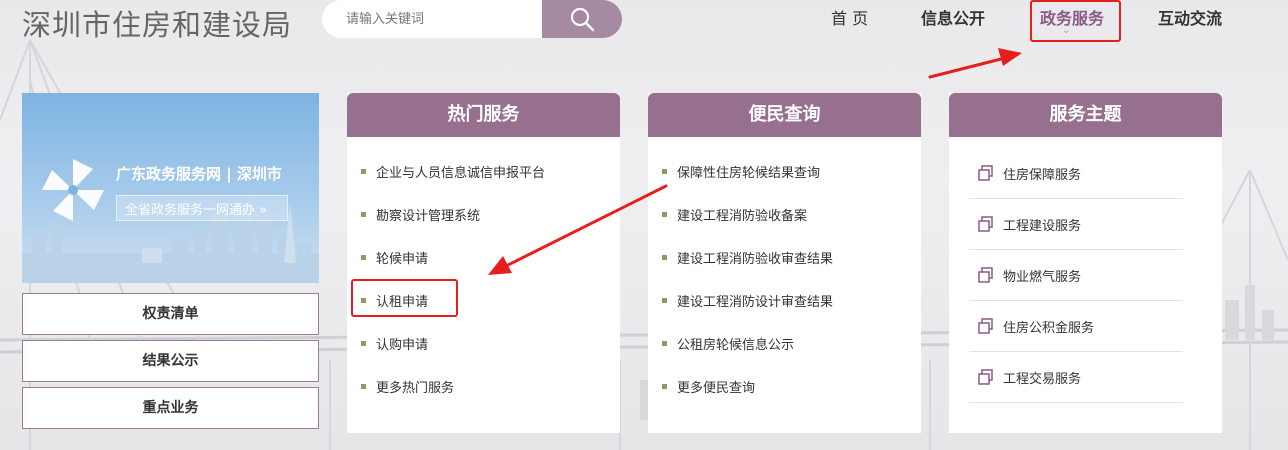  Describe the element at coordinates (202, 208) in the screenshot. I see `banner-button: 全省政务服务一网通办 »` at that location.